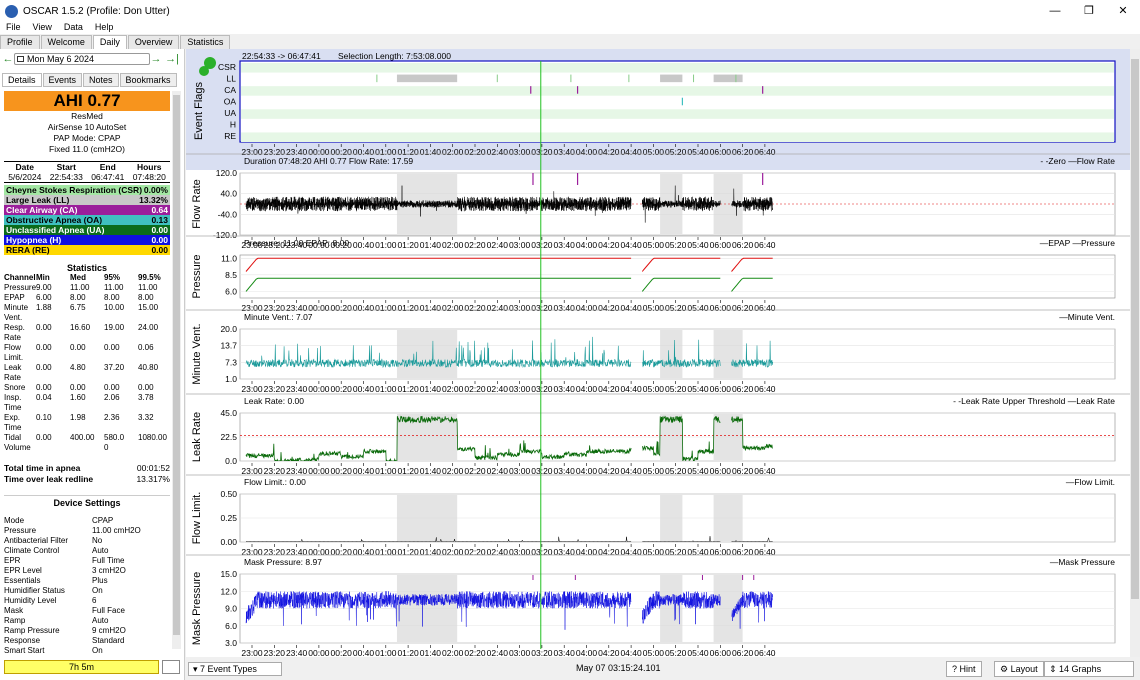  What do you see at coordinates (12, 337) in the screenshot?
I see `stat-cell: Rate` at bounding box center [12, 337].